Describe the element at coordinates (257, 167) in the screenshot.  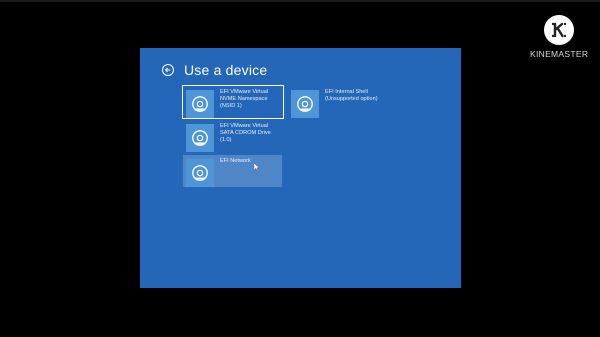
I see `mouse-cursor-icon` at that location.